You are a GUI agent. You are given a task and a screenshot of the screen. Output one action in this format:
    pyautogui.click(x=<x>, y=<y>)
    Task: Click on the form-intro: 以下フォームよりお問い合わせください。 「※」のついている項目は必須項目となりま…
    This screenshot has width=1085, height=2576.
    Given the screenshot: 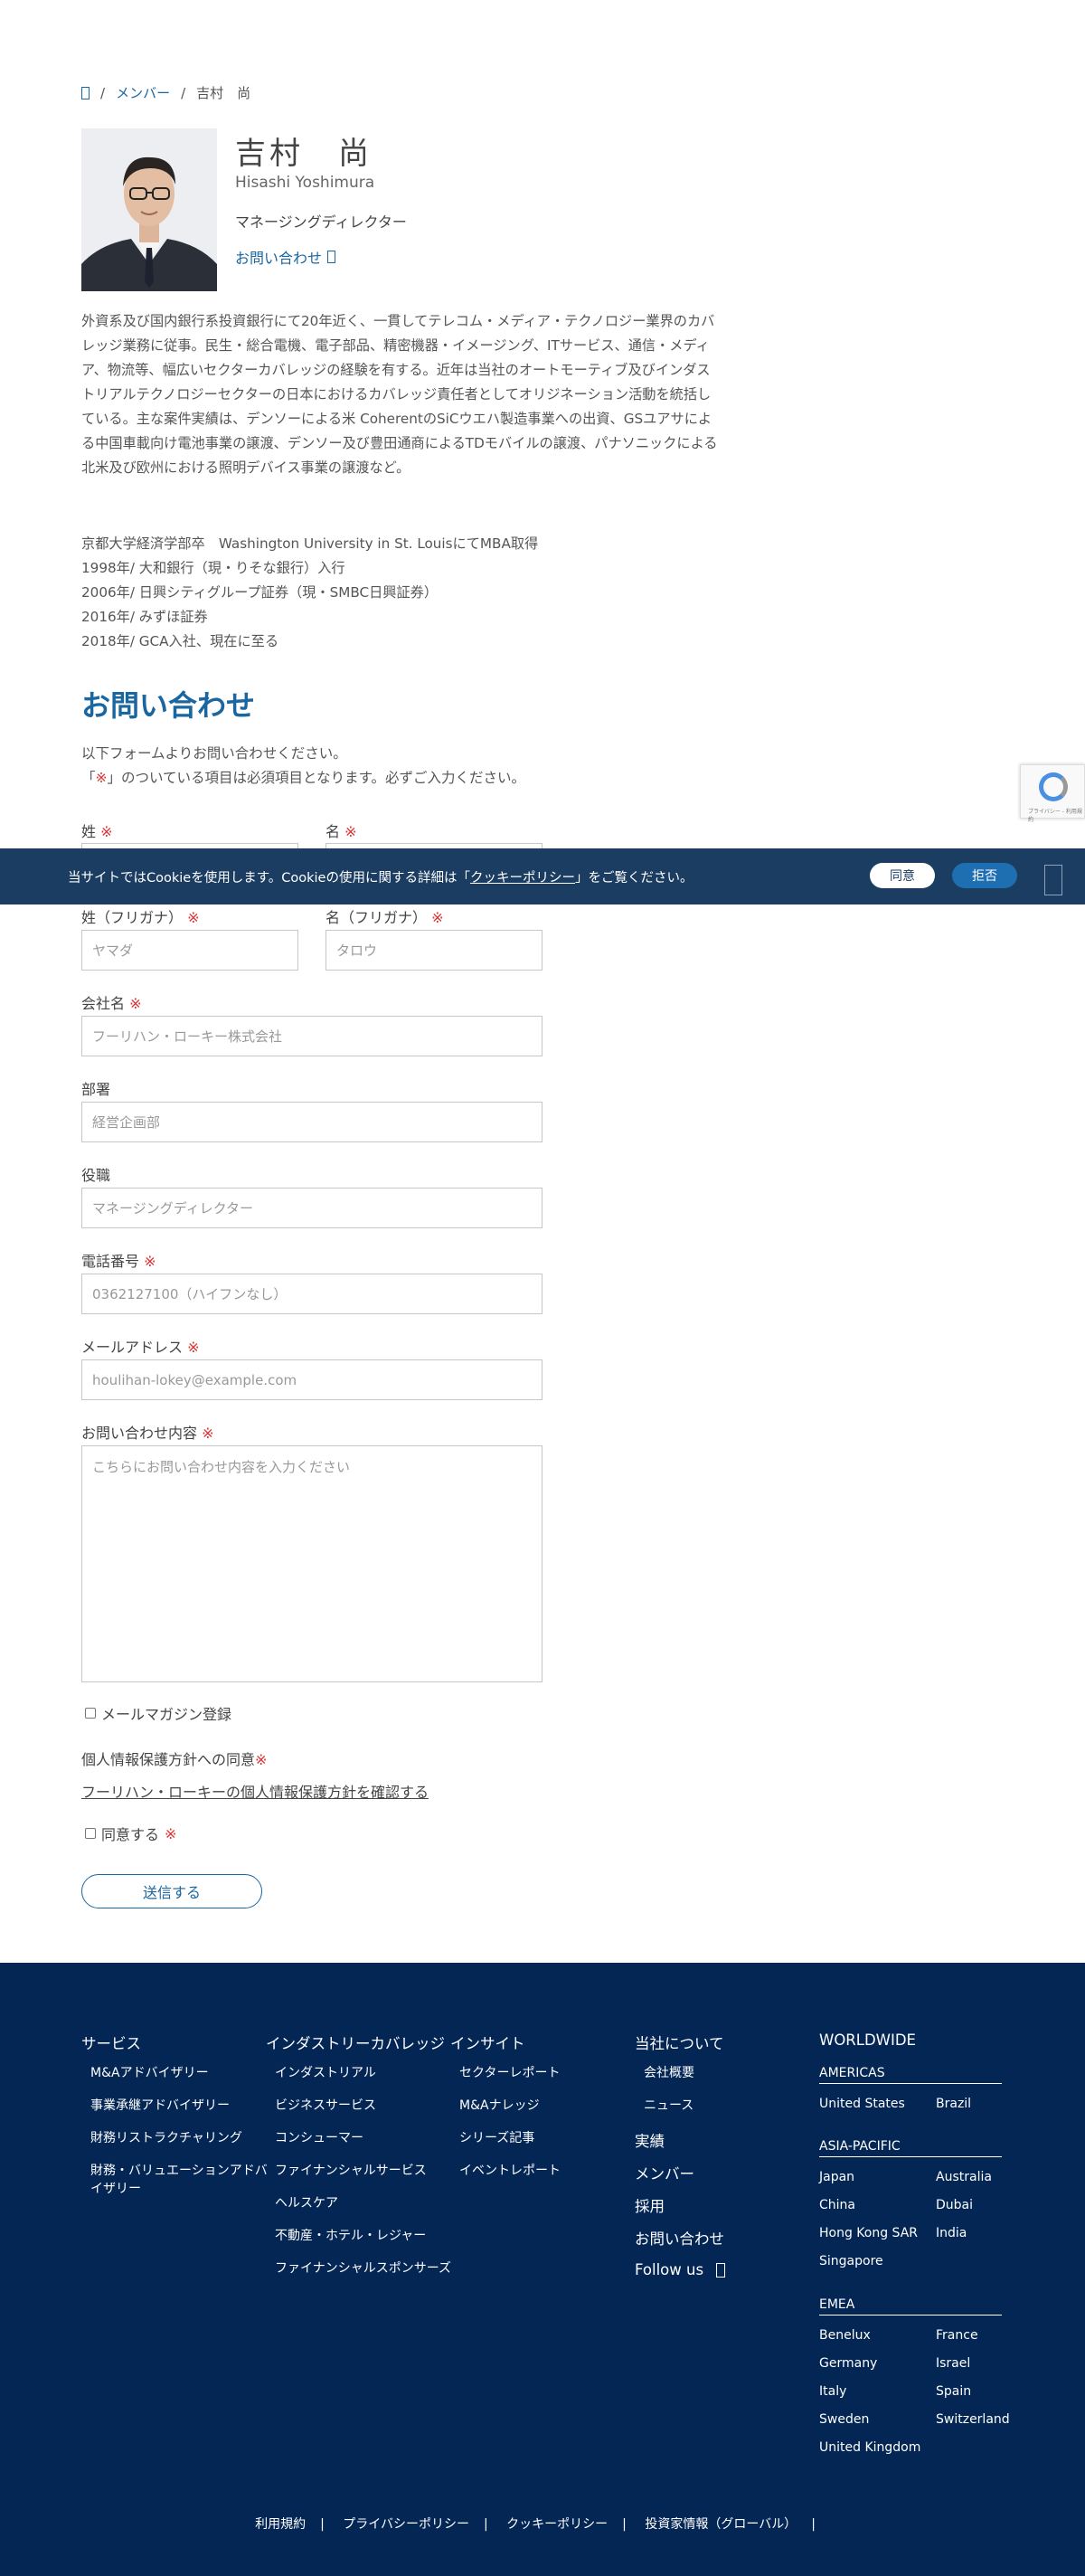 What is the action you would take?
    pyautogui.click(x=303, y=767)
    